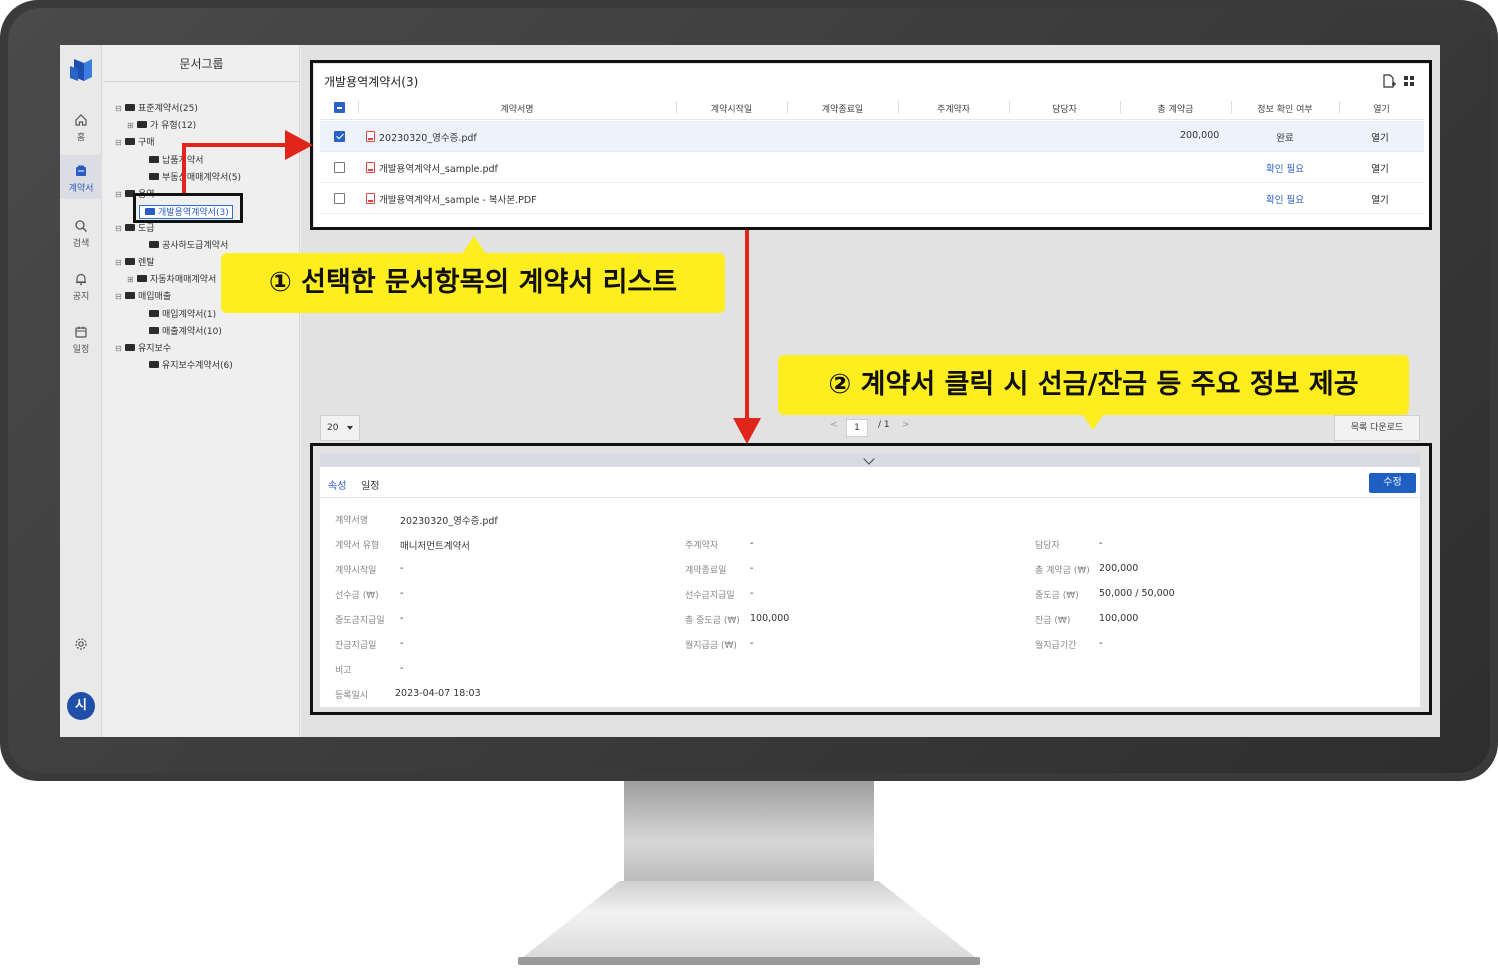  I want to click on row-file-name-cell: 20230320_영수증.pdf, so click(421, 137).